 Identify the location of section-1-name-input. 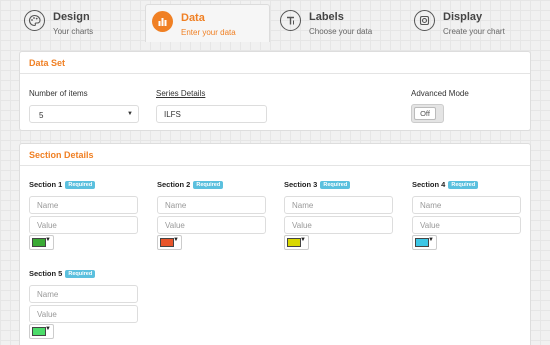
(83, 205).